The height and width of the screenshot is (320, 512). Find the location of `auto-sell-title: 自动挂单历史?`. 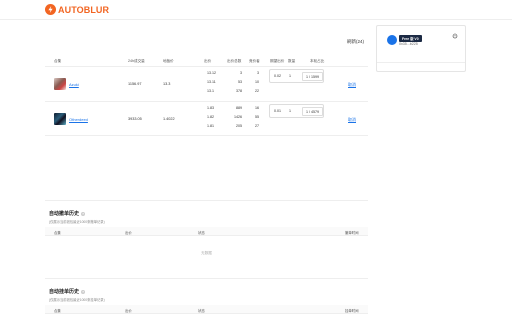

auto-sell-title: 自动挂单历史? is located at coordinates (67, 291).